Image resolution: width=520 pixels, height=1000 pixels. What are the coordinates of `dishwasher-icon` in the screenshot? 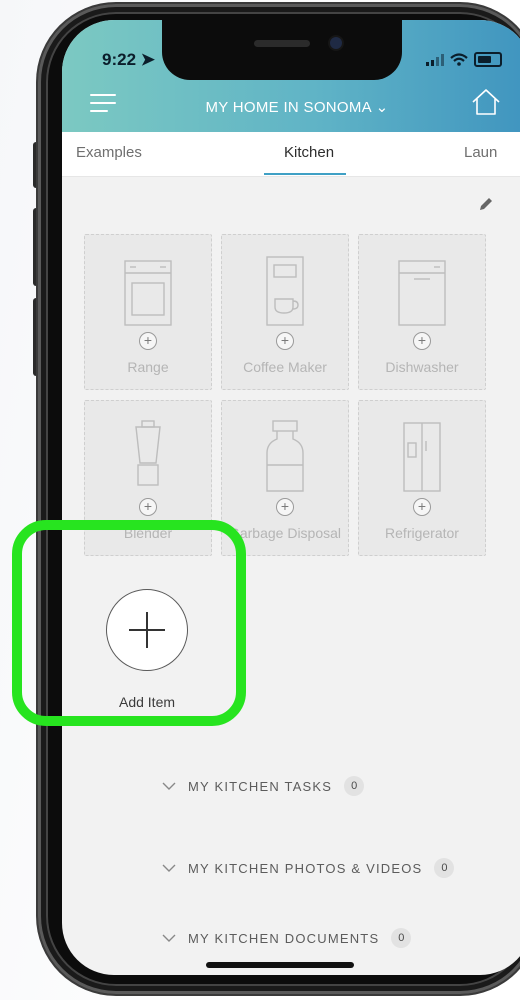 It's located at (422, 293).